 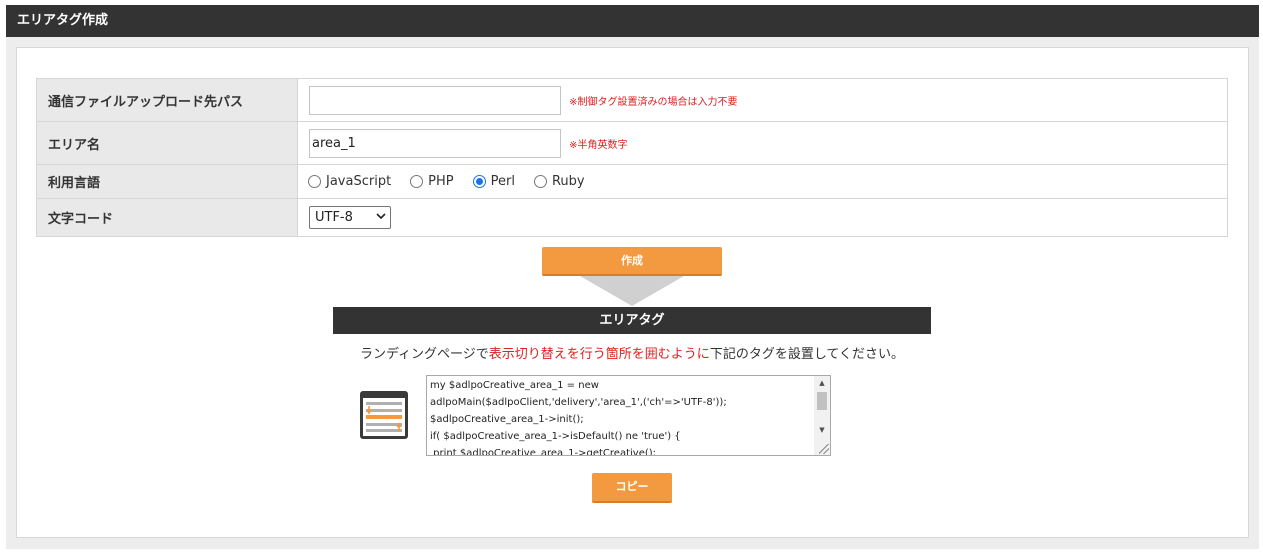 I want to click on area-name-label: エリア名, so click(x=167, y=143).